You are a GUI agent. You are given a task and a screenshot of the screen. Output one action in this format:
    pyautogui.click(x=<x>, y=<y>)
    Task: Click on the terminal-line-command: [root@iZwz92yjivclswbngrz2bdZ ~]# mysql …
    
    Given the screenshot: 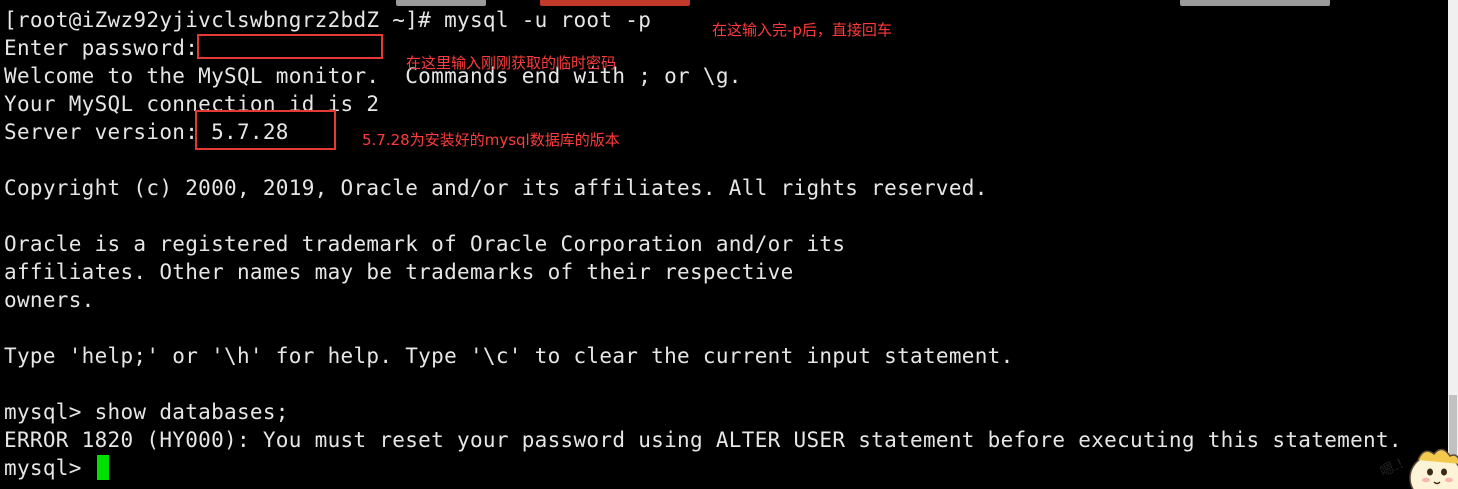 What is the action you would take?
    pyautogui.click(x=328, y=20)
    